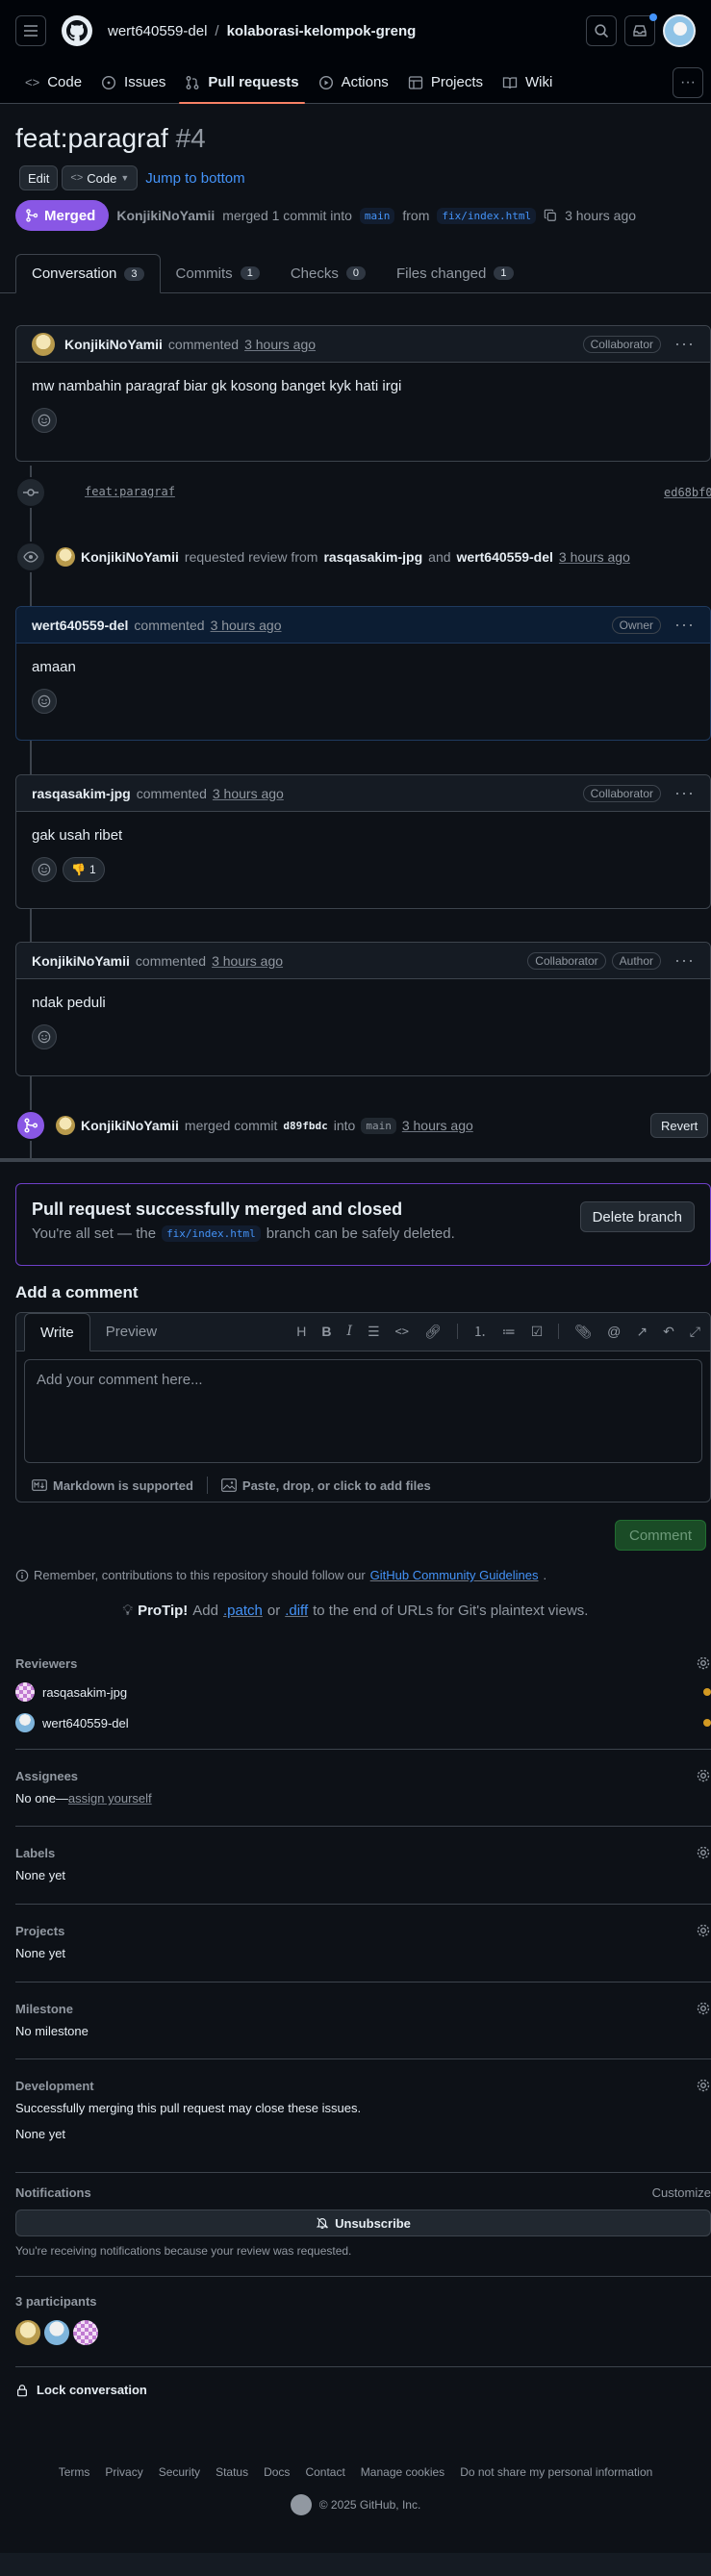 The image size is (711, 2576). I want to click on comment-author: rasqasakim-jpg, so click(81, 794).